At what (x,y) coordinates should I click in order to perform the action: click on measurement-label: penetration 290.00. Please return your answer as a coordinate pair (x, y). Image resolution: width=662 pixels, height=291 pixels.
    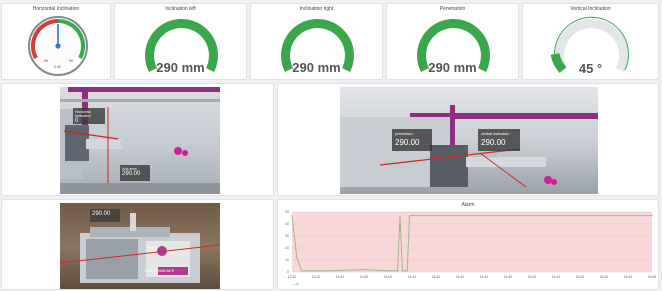
    Looking at the image, I should click on (412, 140).